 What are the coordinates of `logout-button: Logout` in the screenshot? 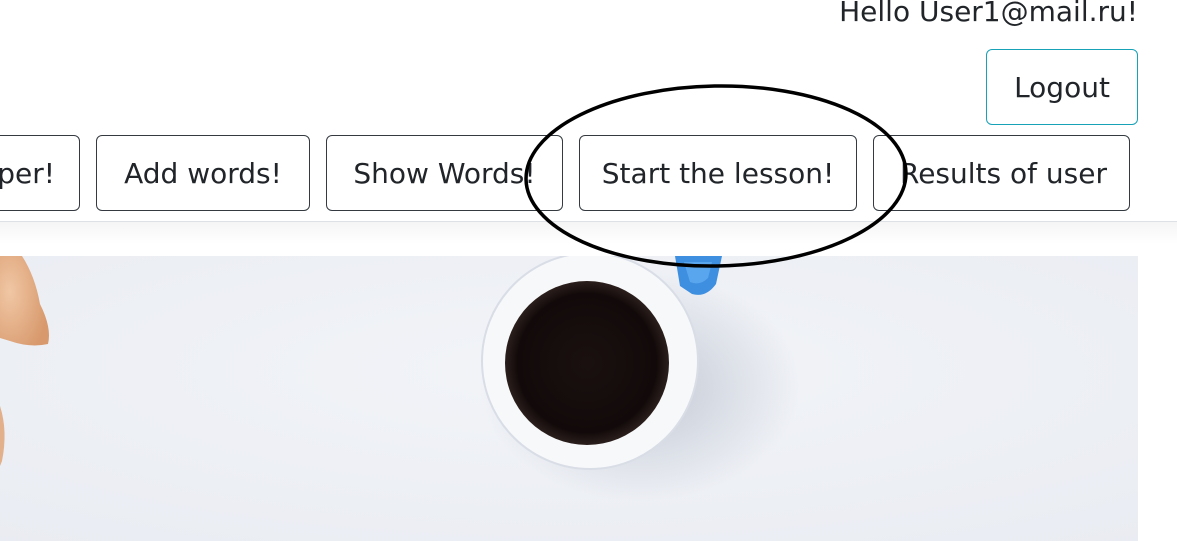 It's located at (1062, 87).